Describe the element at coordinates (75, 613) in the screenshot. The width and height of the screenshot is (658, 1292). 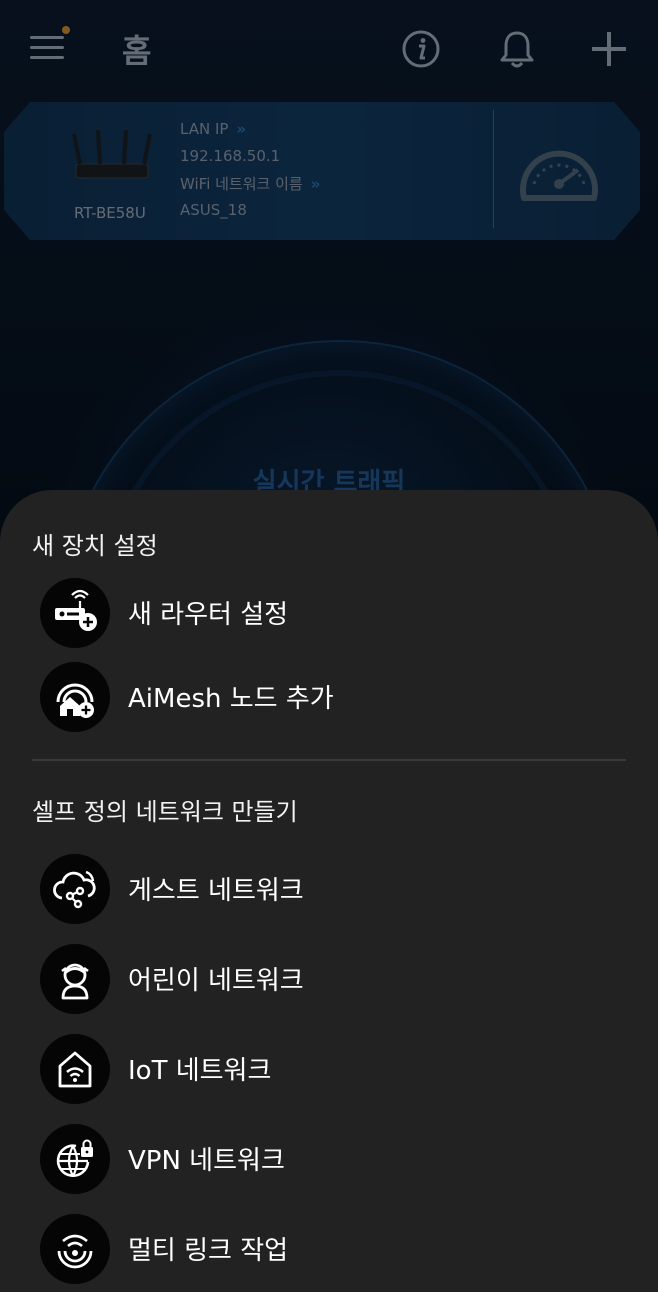
I see `router-add-icon` at that location.